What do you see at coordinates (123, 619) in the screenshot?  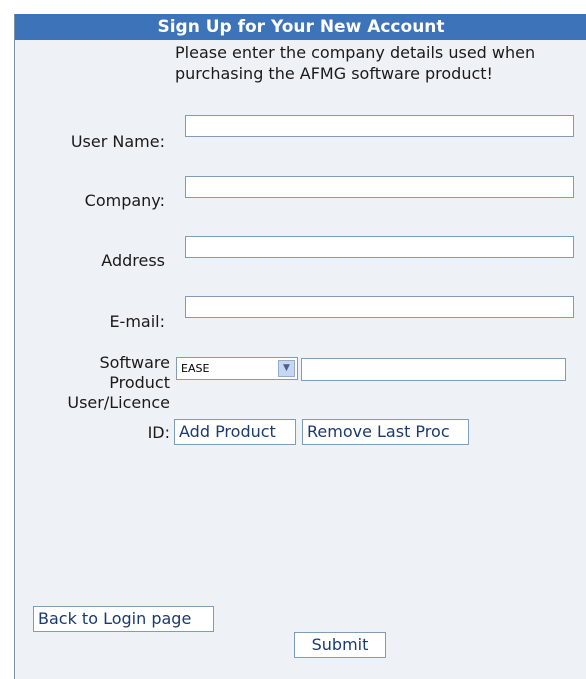 I see `back-to-login-button: Back to Login page` at bounding box center [123, 619].